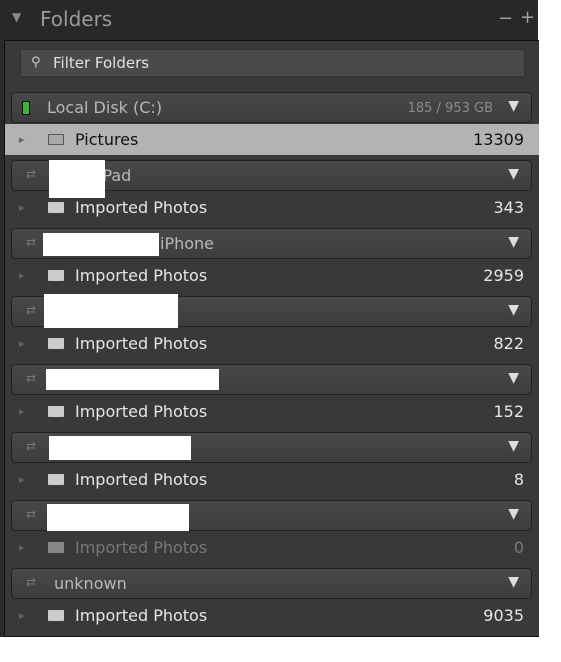 The height and width of the screenshot is (662, 561). What do you see at coordinates (518, 479) in the screenshot?
I see `folder-count: 8` at bounding box center [518, 479].